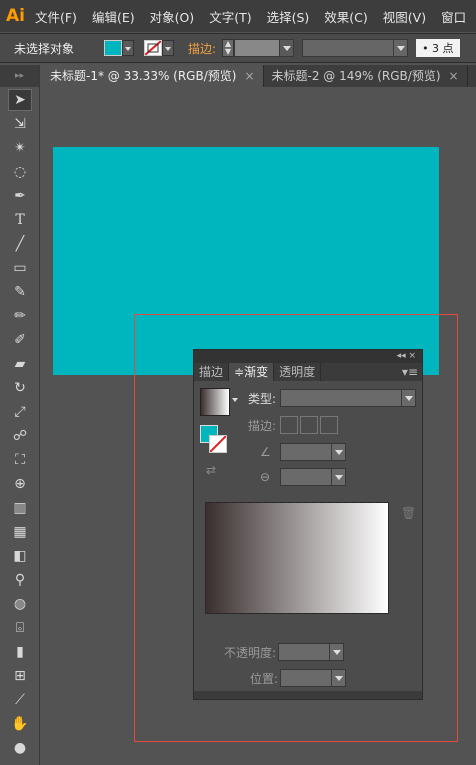 Image resolution: width=476 pixels, height=765 pixels. I want to click on menu-window: 窗口, so click(453, 16).